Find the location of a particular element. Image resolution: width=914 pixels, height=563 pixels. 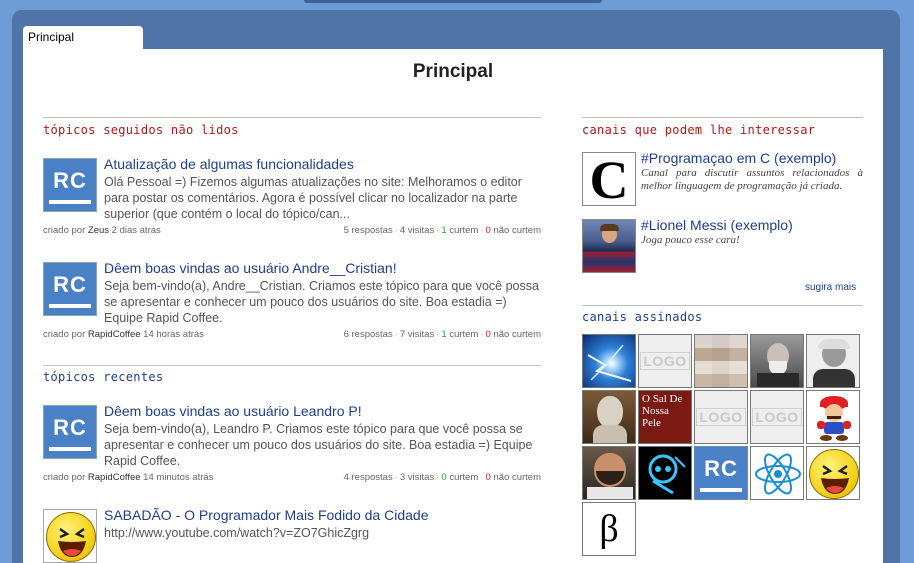

section-followed-heading: tópicos seguidos não lidos is located at coordinates (141, 130).